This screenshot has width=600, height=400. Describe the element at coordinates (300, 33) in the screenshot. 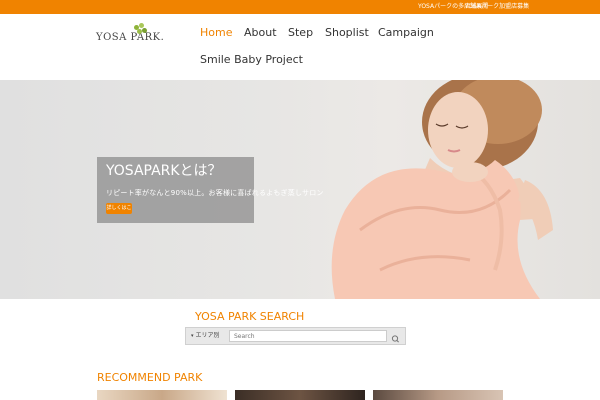

I see `nav-step: Step` at that location.